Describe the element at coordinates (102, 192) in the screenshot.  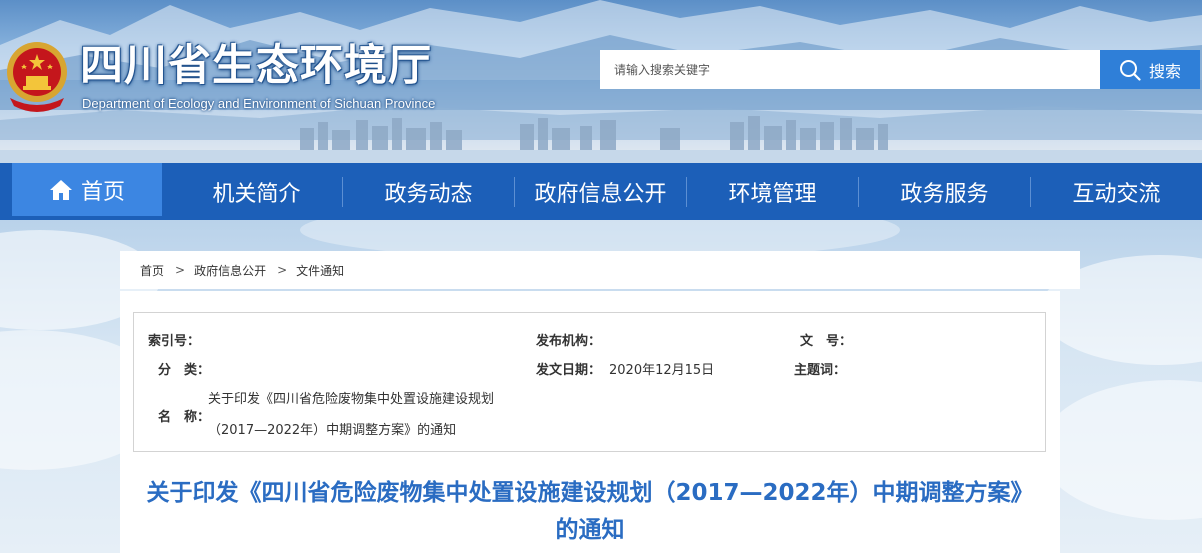
I see `nav-item-label: 首页` at that location.